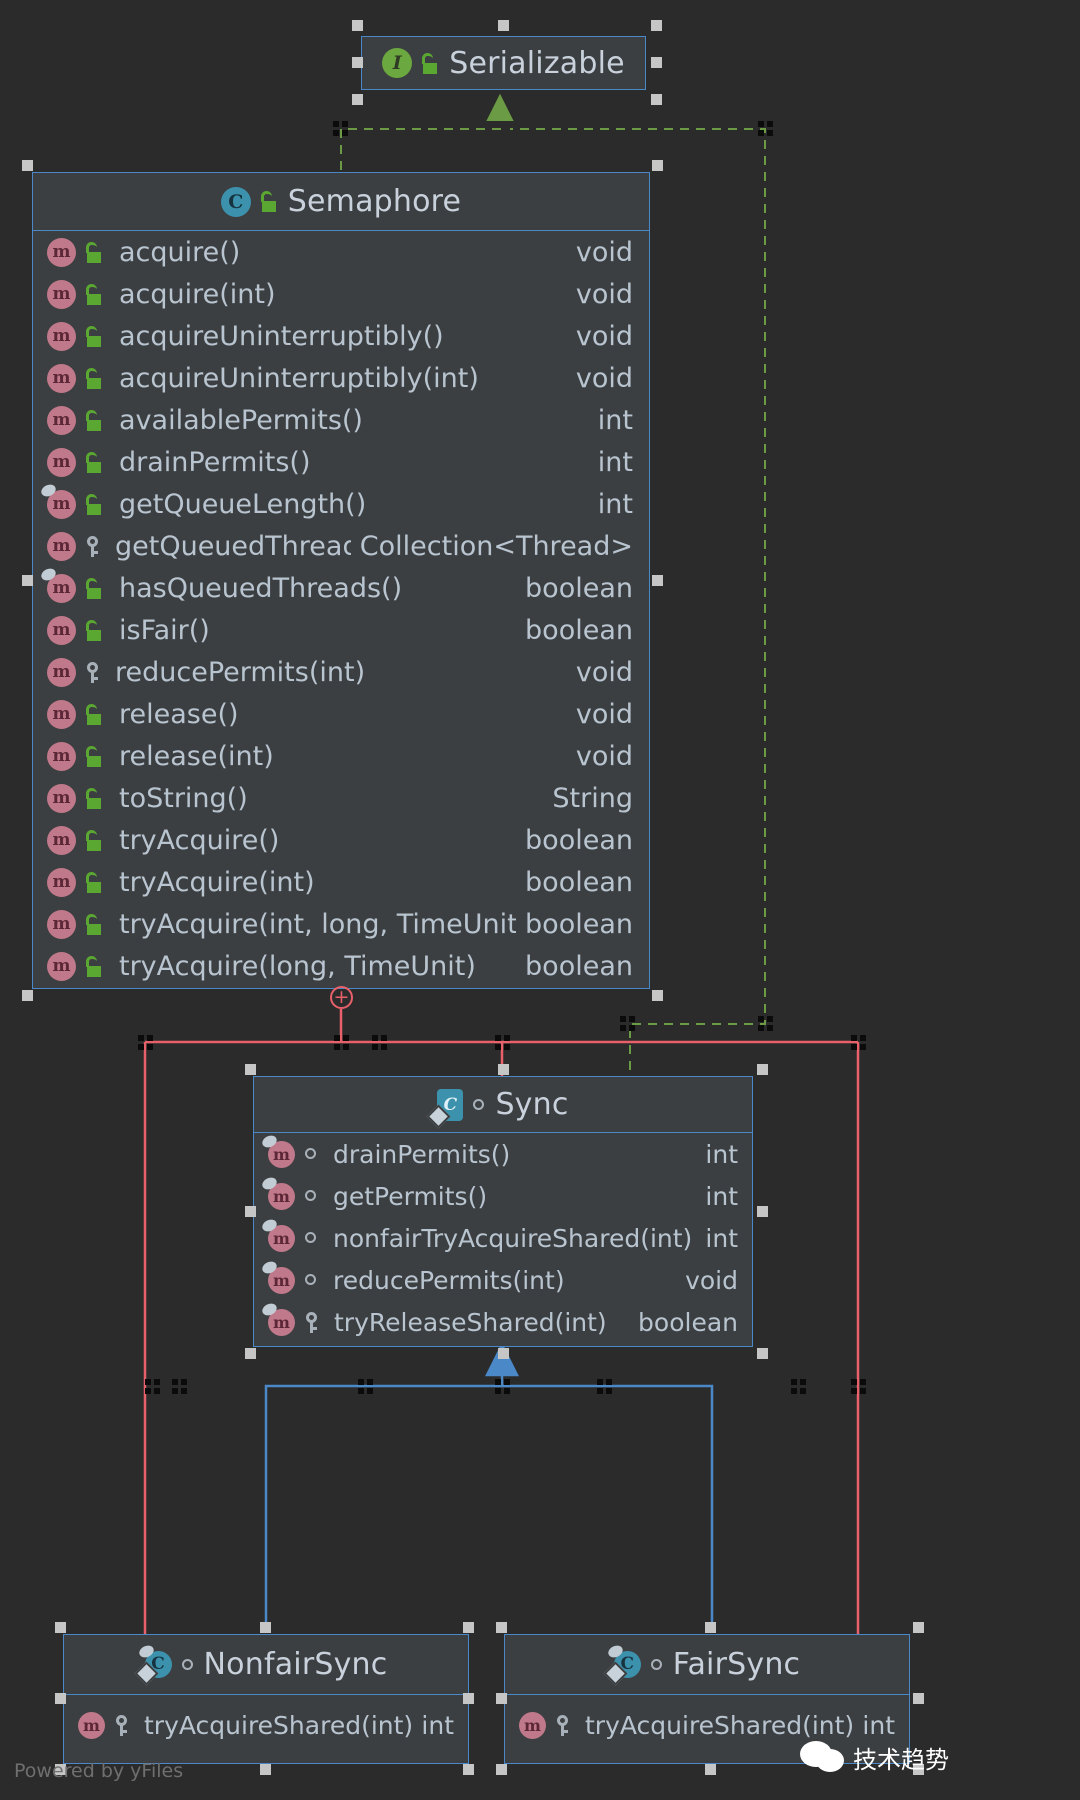 Image resolution: width=1080 pixels, height=1800 pixels. What do you see at coordinates (341, 546) in the screenshot?
I see `member-row: m getQueuedThreads()Collection<Thread>` at bounding box center [341, 546].